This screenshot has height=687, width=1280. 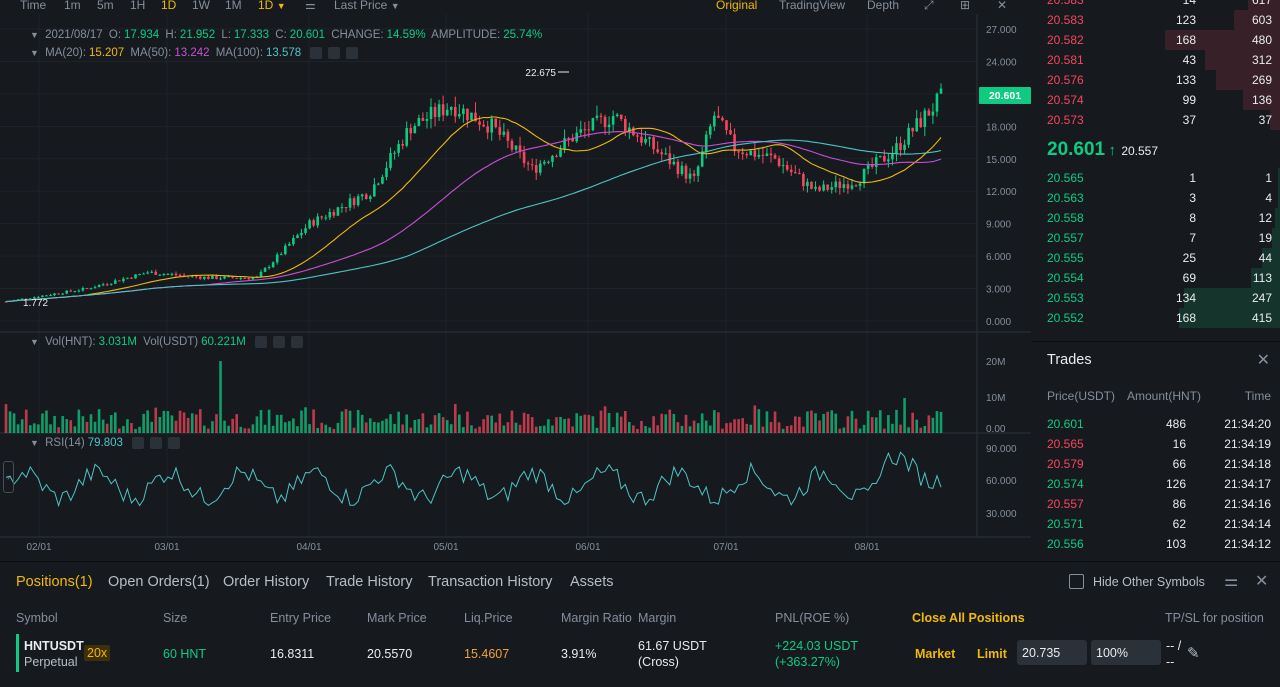 I want to click on ask-row: 20.582 168 480, so click(x=1156, y=40).